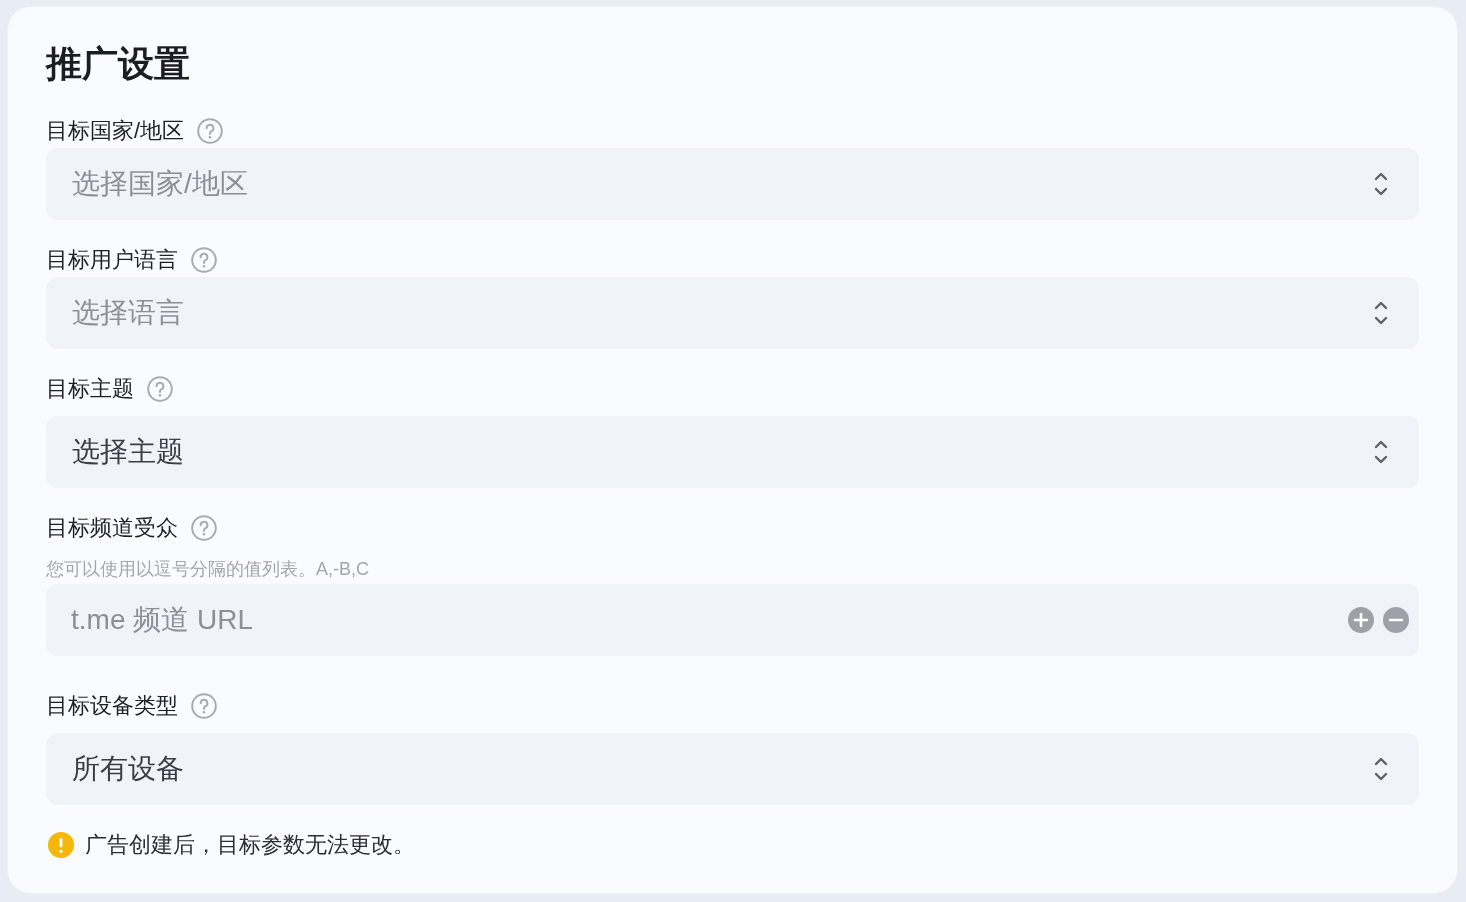 The height and width of the screenshot is (902, 1466). Describe the element at coordinates (732, 452) in the screenshot. I see `select-field: 选择主题` at that location.